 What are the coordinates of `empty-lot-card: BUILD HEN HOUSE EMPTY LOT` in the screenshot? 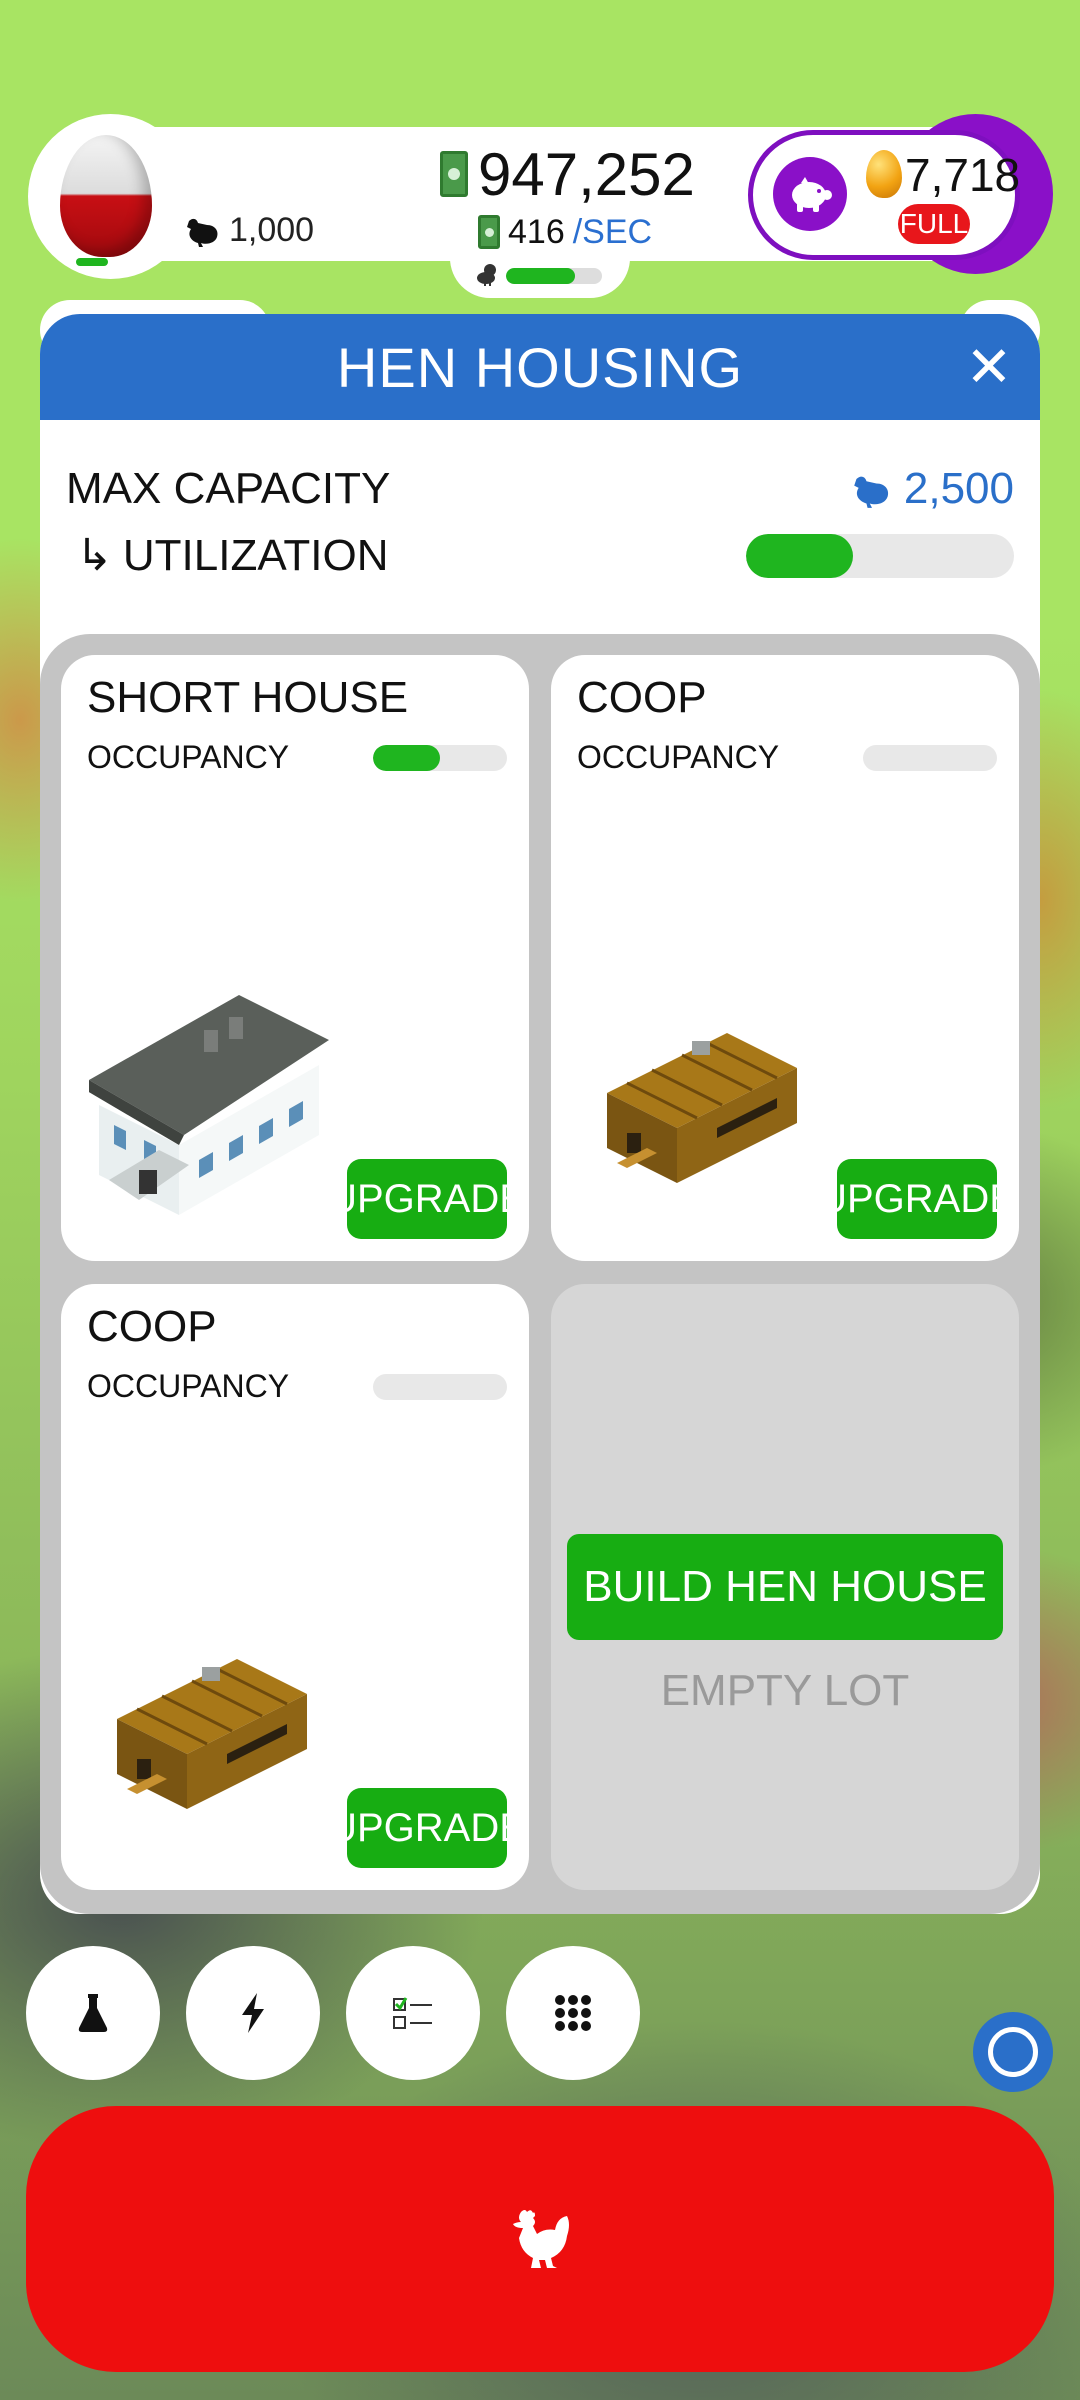 It's located at (785, 1587).